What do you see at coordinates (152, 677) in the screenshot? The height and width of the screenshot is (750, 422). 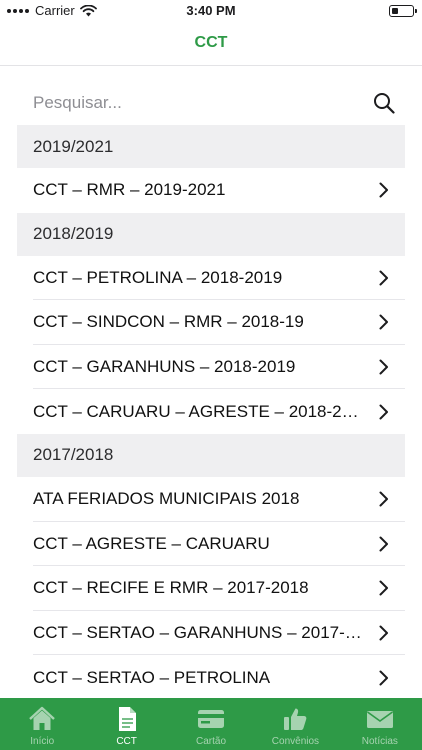 I see `list-item-label: CCT – SERTAO – PETROLINA` at bounding box center [152, 677].